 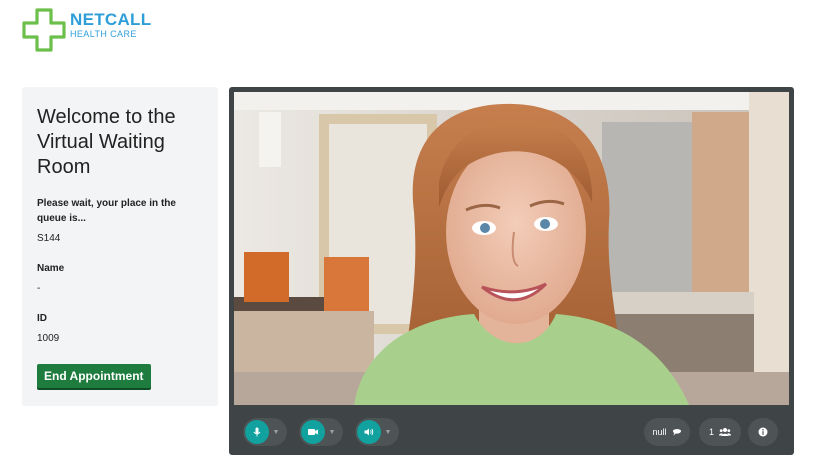 I want to click on health-cross-icon, so click(x=44, y=30).